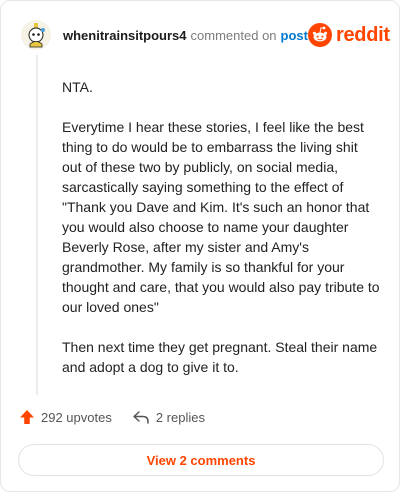 This screenshot has height=492, width=400. What do you see at coordinates (201, 460) in the screenshot?
I see `view-comments-button: View 2 comments` at bounding box center [201, 460].